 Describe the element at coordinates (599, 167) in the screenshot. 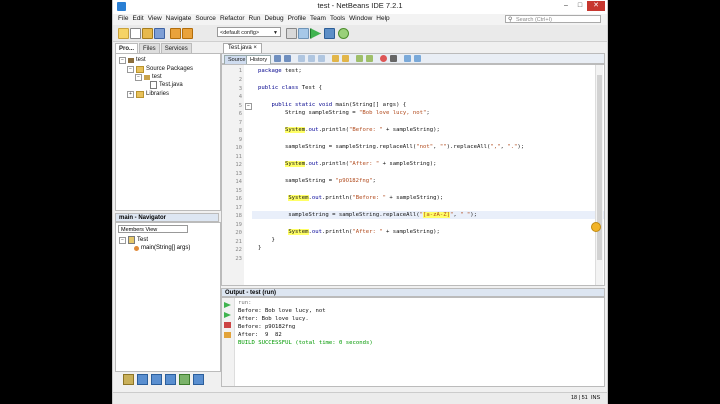

I see `scrollbar-thumb` at that location.